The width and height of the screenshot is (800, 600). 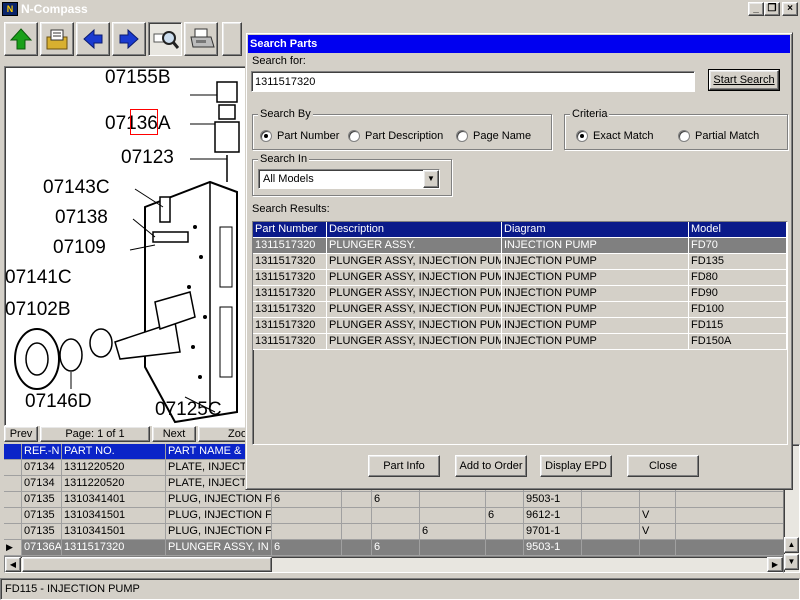 I want to click on callout-label: 07138, so click(x=81, y=218).